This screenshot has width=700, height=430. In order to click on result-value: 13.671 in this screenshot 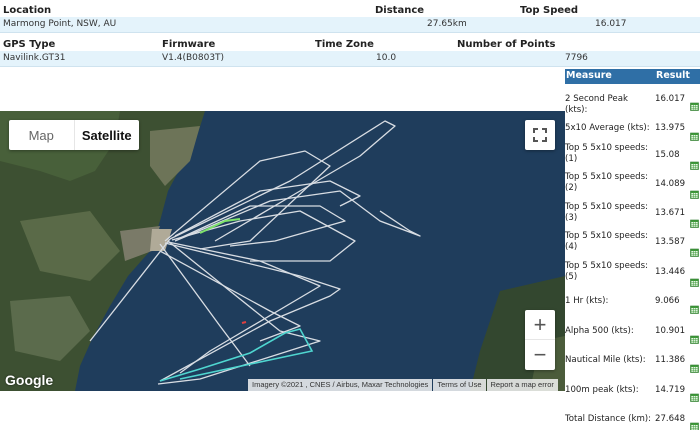, I will do `click(670, 213)`.